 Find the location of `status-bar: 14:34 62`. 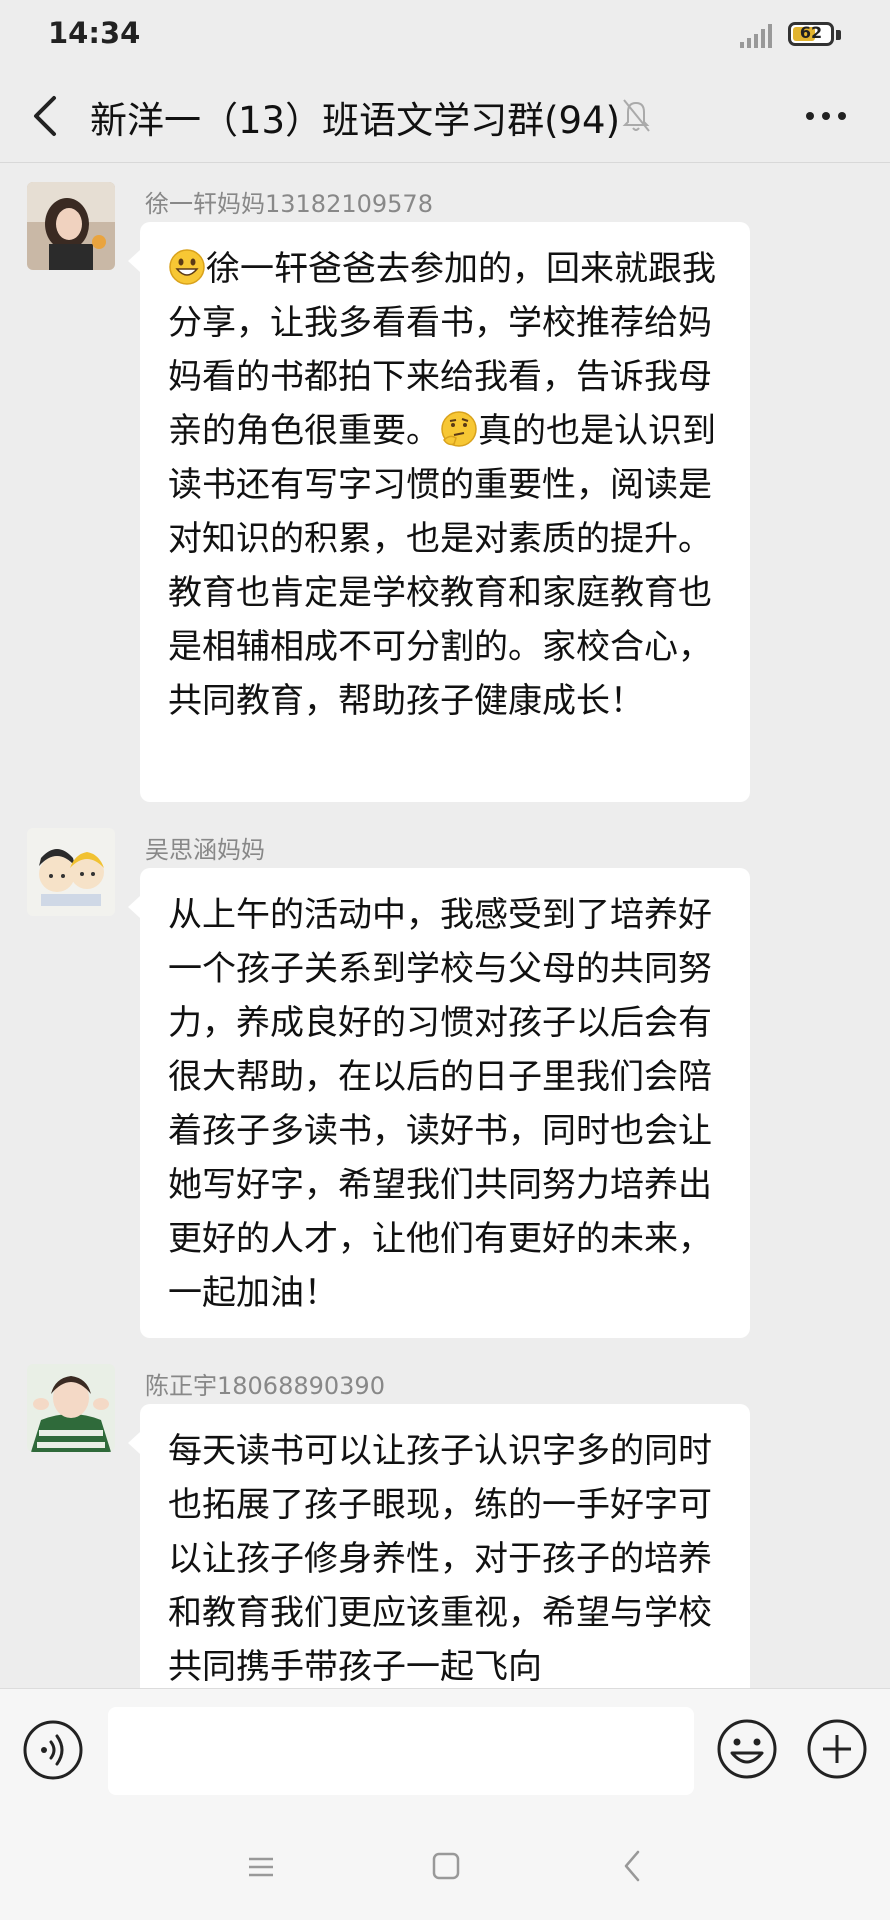

status-bar: 14:34 62 is located at coordinates (445, 35).